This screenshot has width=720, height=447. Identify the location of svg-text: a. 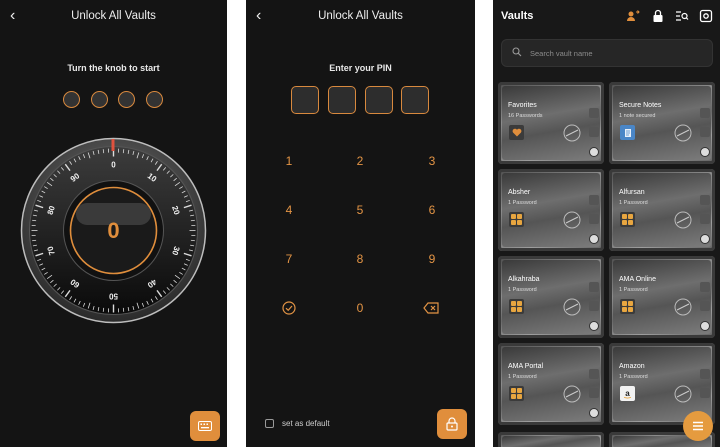
(627, 393).